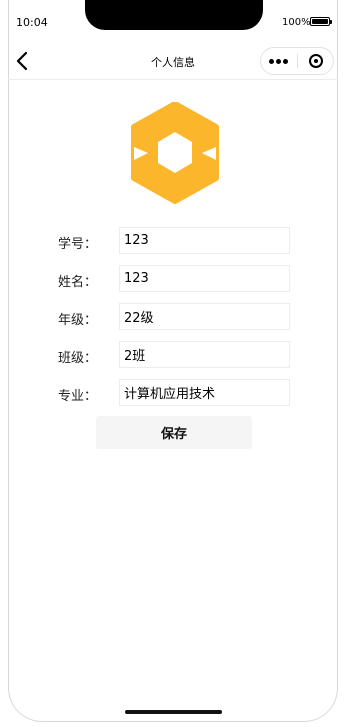 The width and height of the screenshot is (346, 727). Describe the element at coordinates (78, 282) in the screenshot. I see `name-label: 姓名：` at that location.